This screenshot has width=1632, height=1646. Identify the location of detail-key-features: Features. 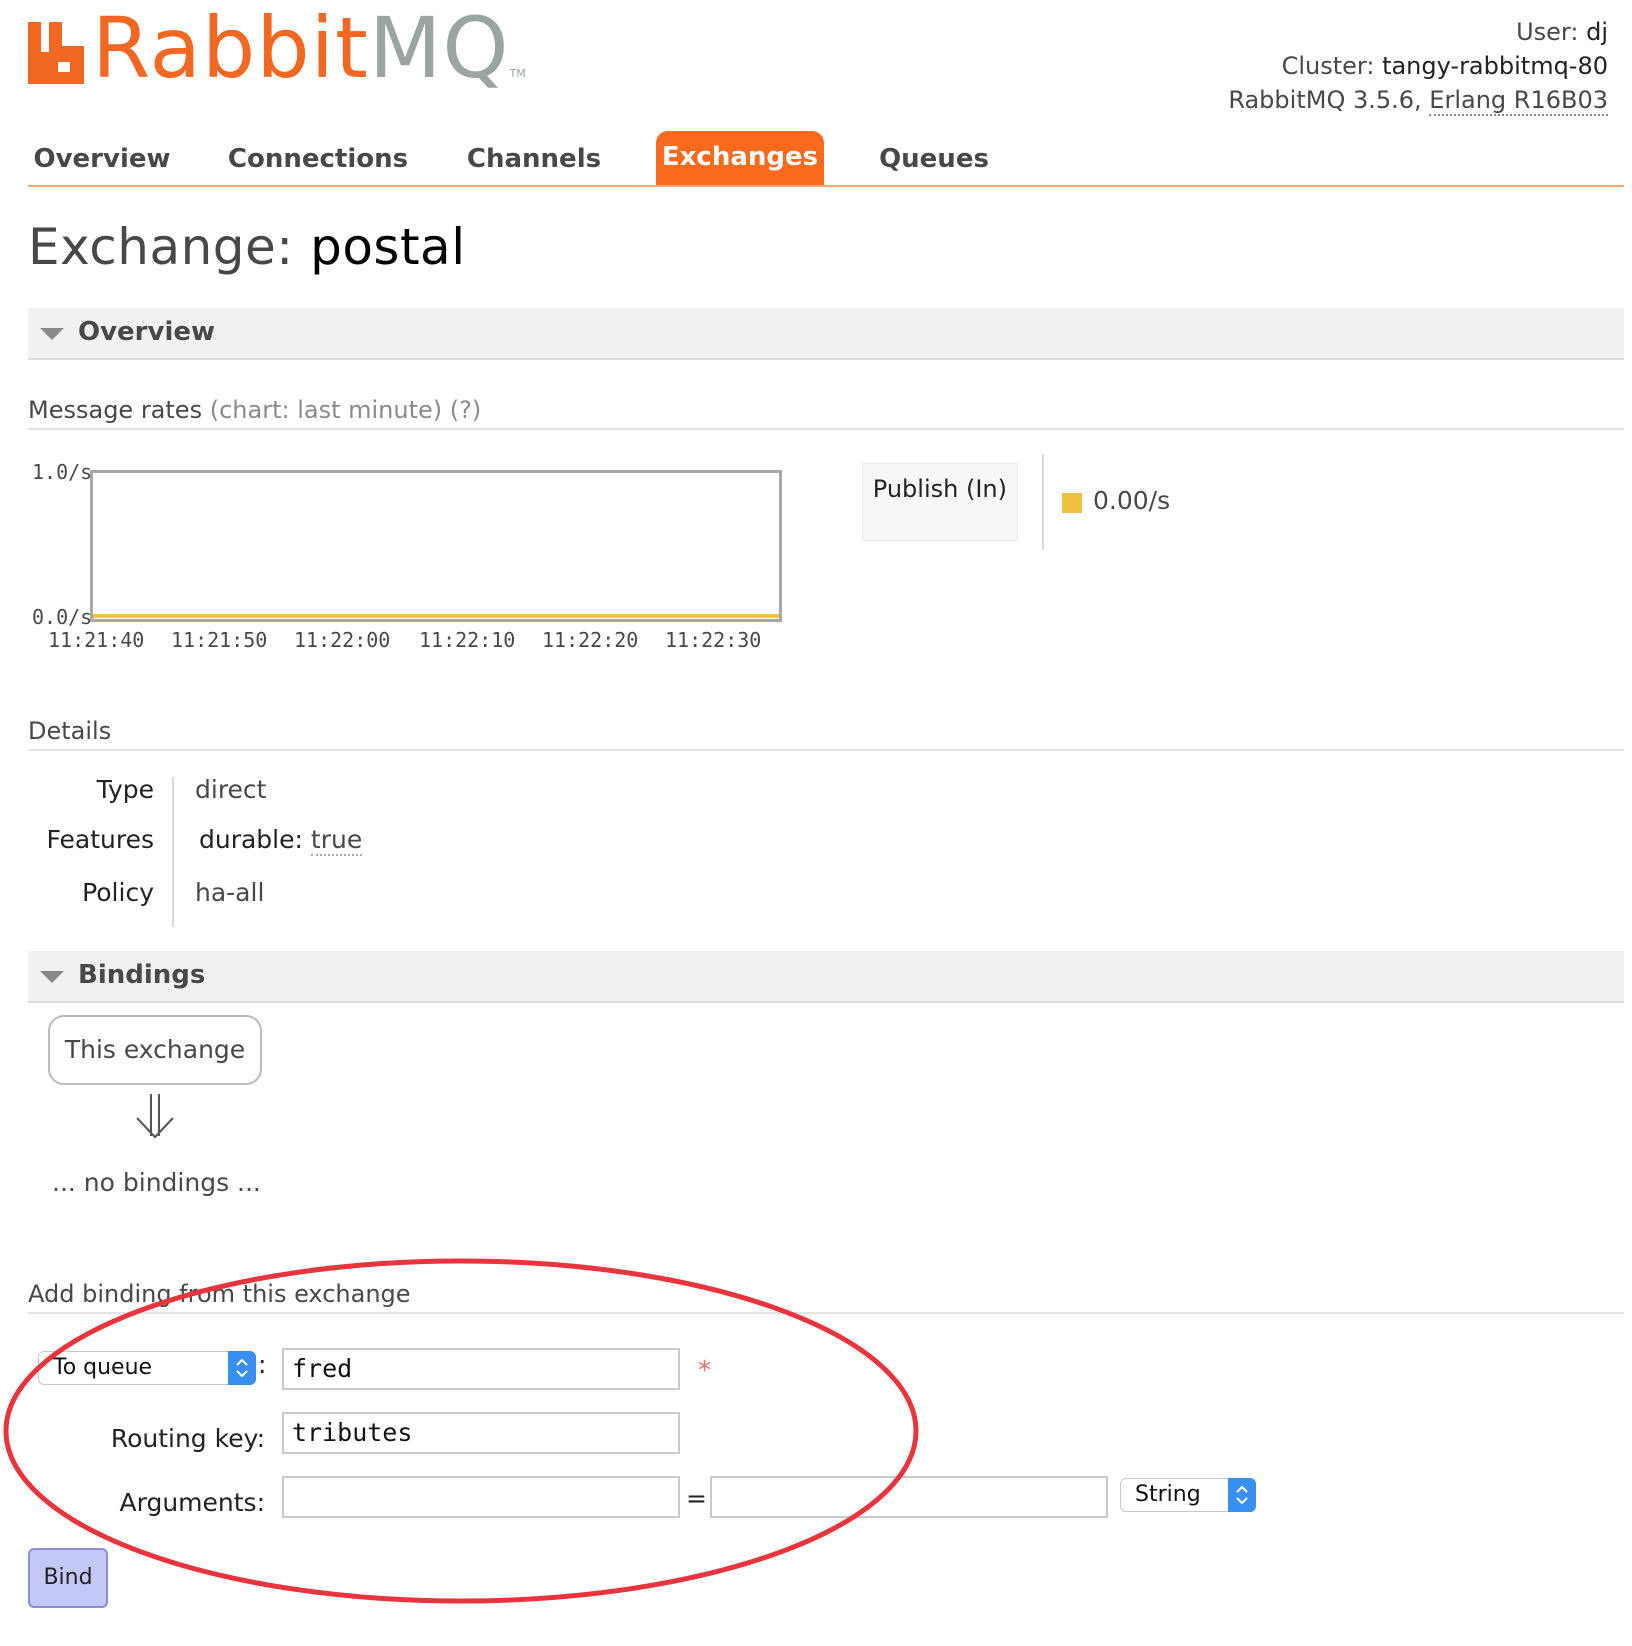
(100, 839).